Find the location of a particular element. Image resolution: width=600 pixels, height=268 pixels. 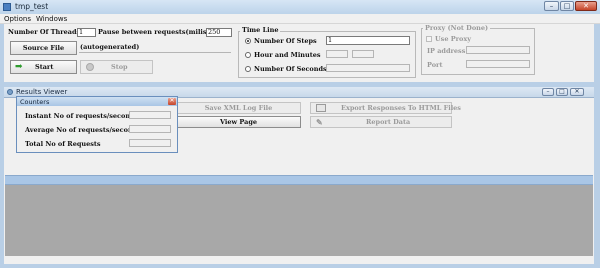

total-requests-value is located at coordinates (150, 143).